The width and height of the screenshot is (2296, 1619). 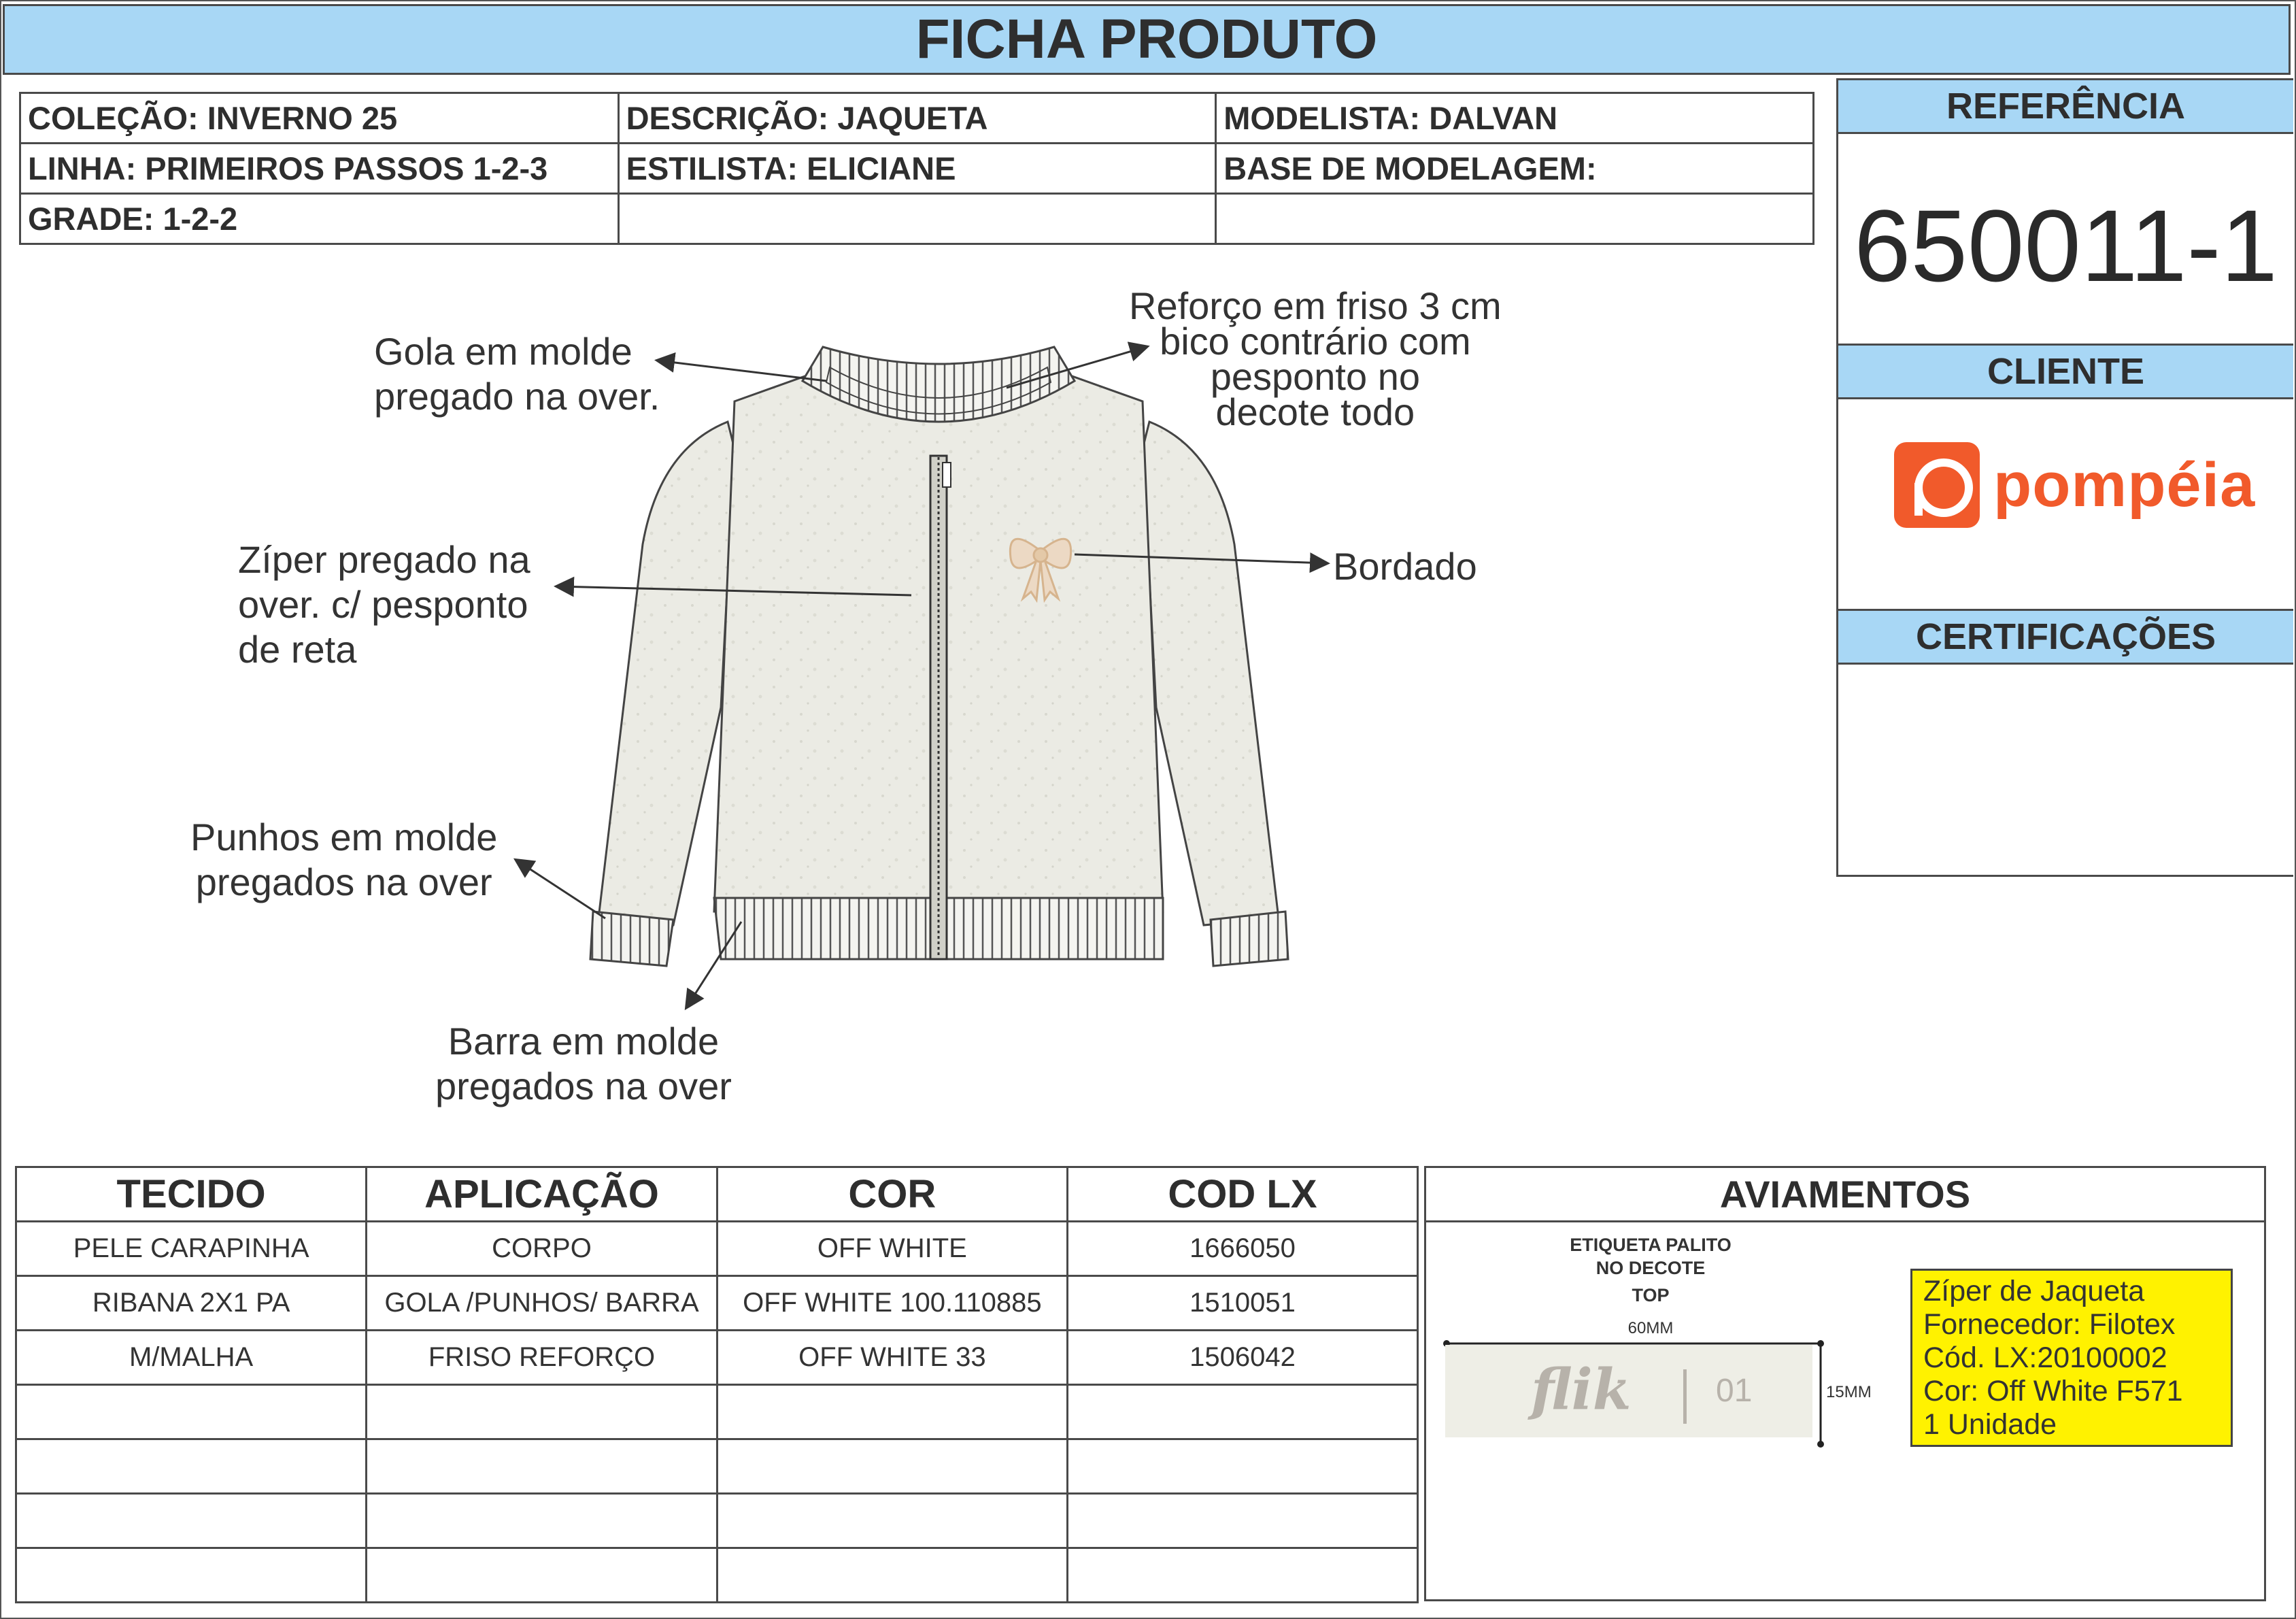 What do you see at coordinates (191, 1194) in the screenshot?
I see `col-header-tecido: TECIDO` at bounding box center [191, 1194].